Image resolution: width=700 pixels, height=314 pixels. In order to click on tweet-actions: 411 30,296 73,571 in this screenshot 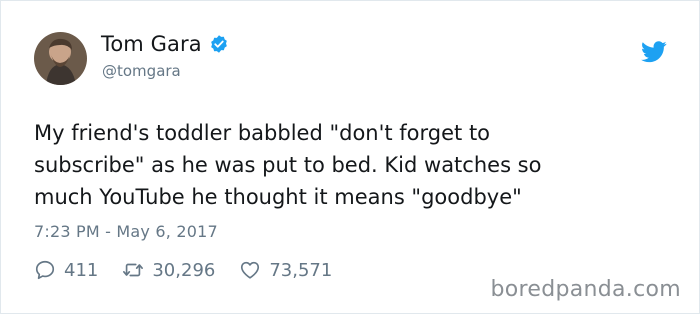, I will do `click(195, 270)`.